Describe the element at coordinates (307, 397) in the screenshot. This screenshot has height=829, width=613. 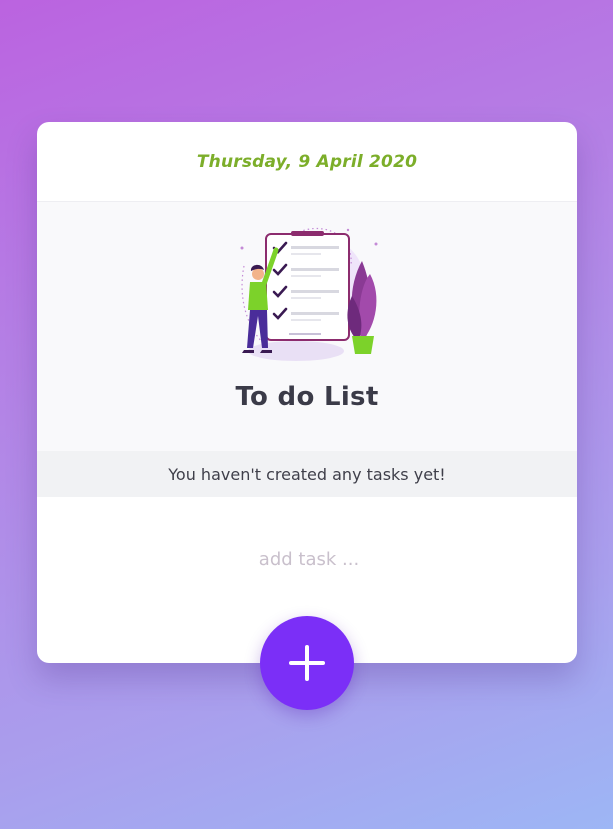
I see `page-title: To do List` at that location.